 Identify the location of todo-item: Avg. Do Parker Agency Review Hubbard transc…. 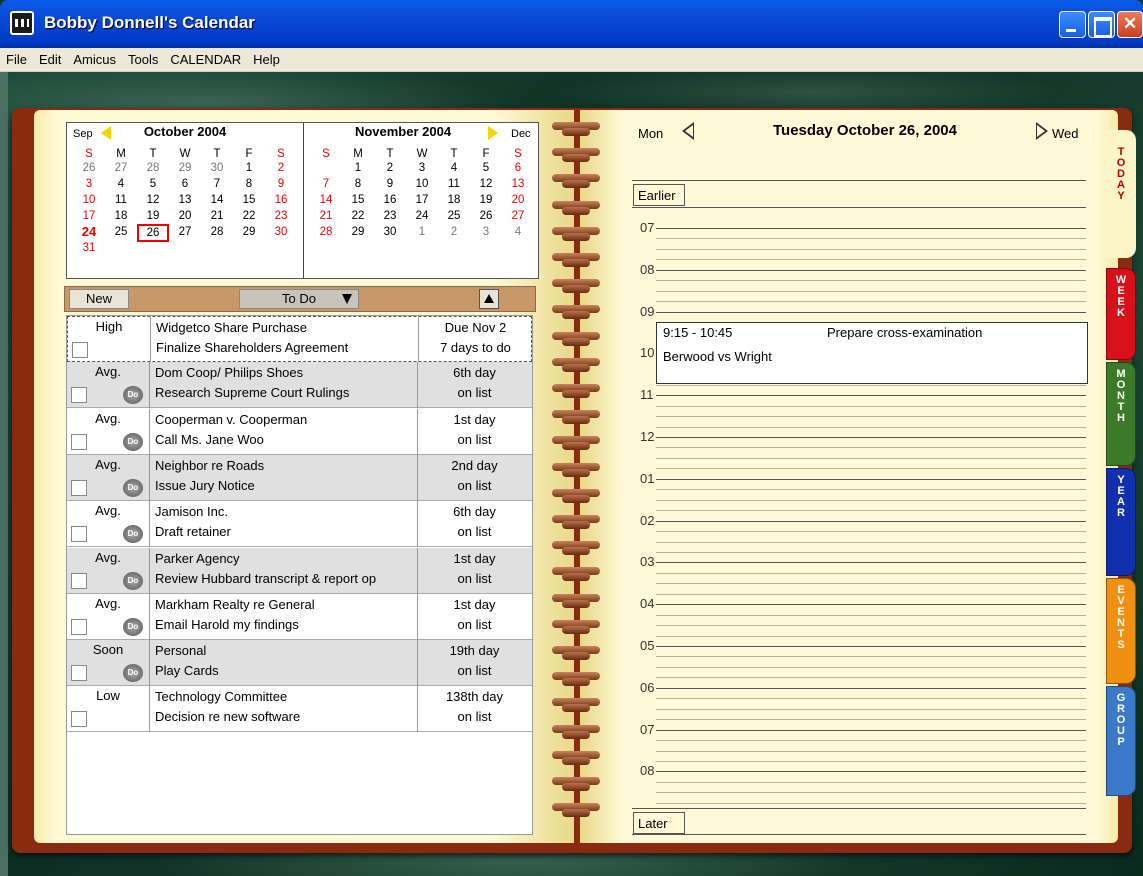
(299, 570).